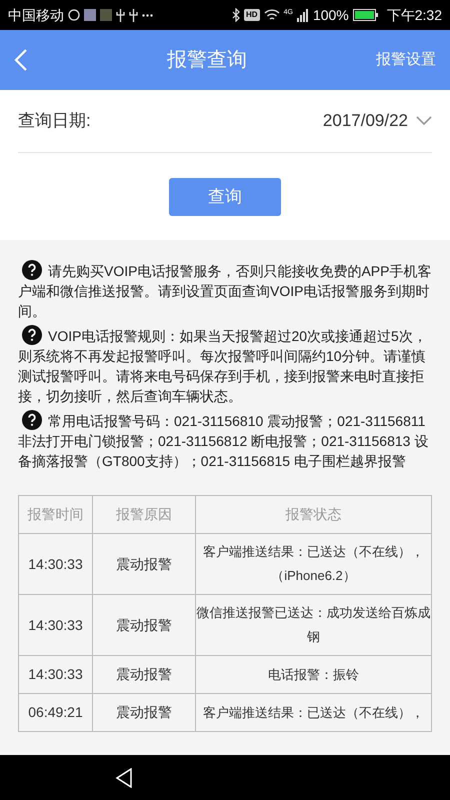 Image resolution: width=450 pixels, height=800 pixels. What do you see at coordinates (330, 15) in the screenshot?
I see `battery-percent: 100%` at bounding box center [330, 15].